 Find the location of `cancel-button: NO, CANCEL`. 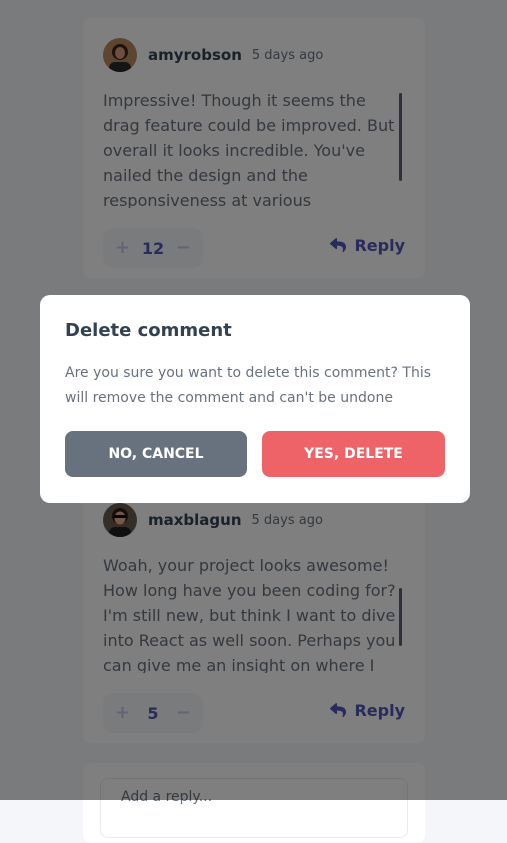

cancel-button: NO, CANCEL is located at coordinates (156, 454).